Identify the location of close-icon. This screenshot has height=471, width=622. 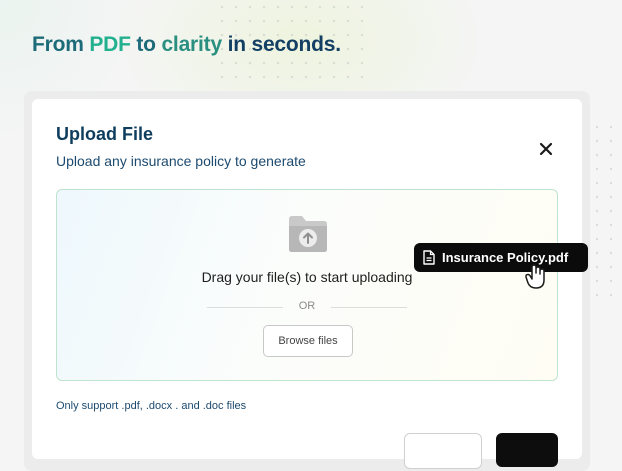
(546, 149).